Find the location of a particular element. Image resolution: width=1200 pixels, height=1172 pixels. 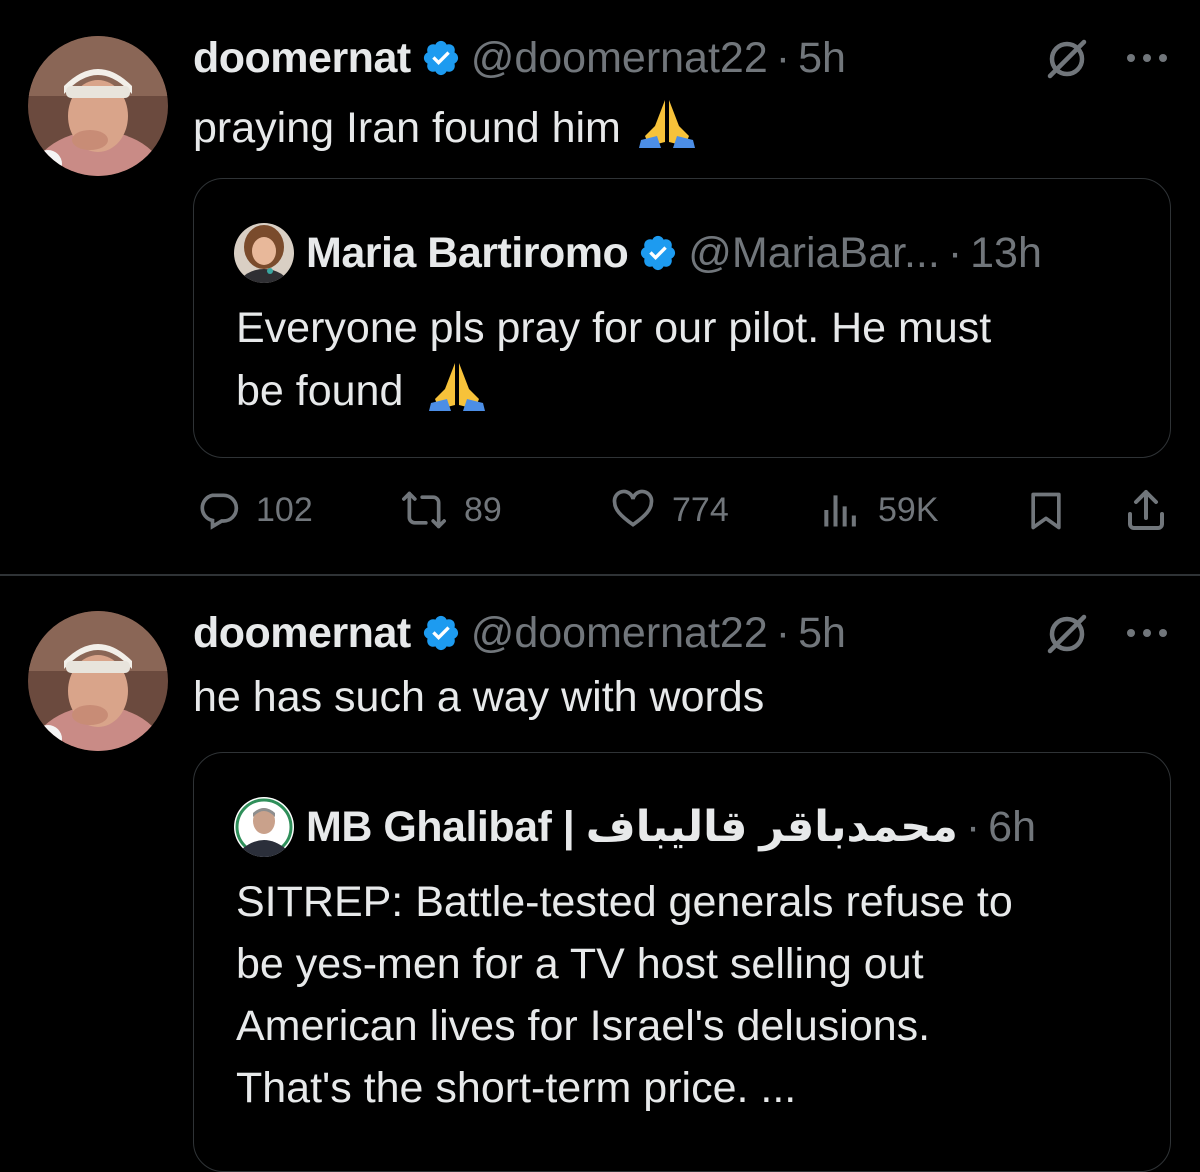

quote-header: Maria Bartiromo @MariaBar... · 13h is located at coordinates (638, 253).